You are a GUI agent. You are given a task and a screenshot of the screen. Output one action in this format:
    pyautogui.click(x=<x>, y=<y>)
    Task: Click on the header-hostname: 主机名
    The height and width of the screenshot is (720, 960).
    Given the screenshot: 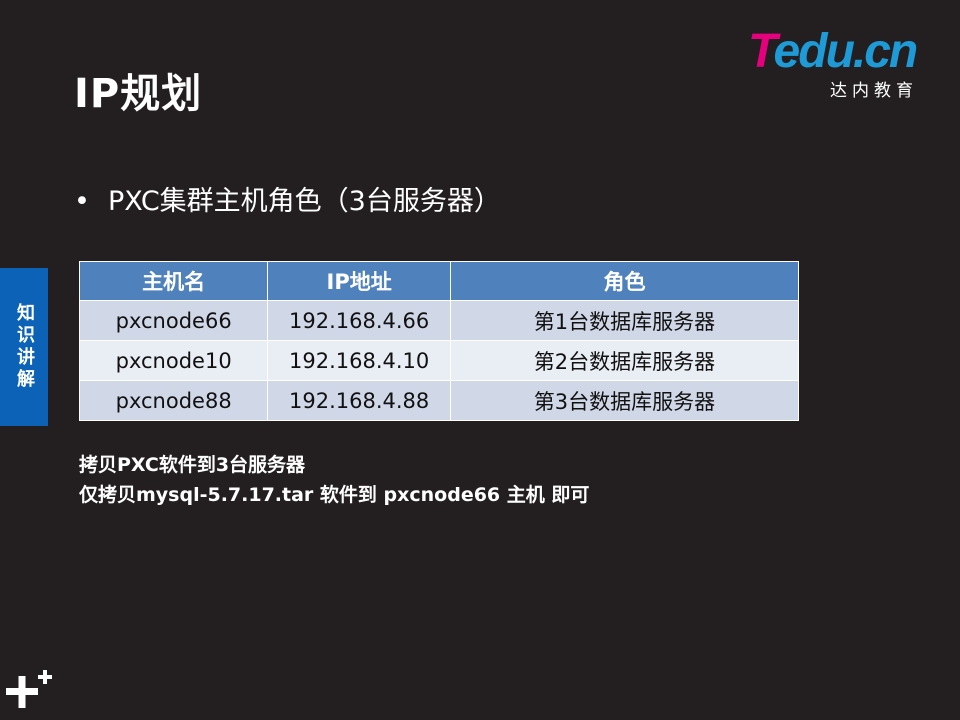 What is the action you would take?
    pyautogui.click(x=173, y=281)
    